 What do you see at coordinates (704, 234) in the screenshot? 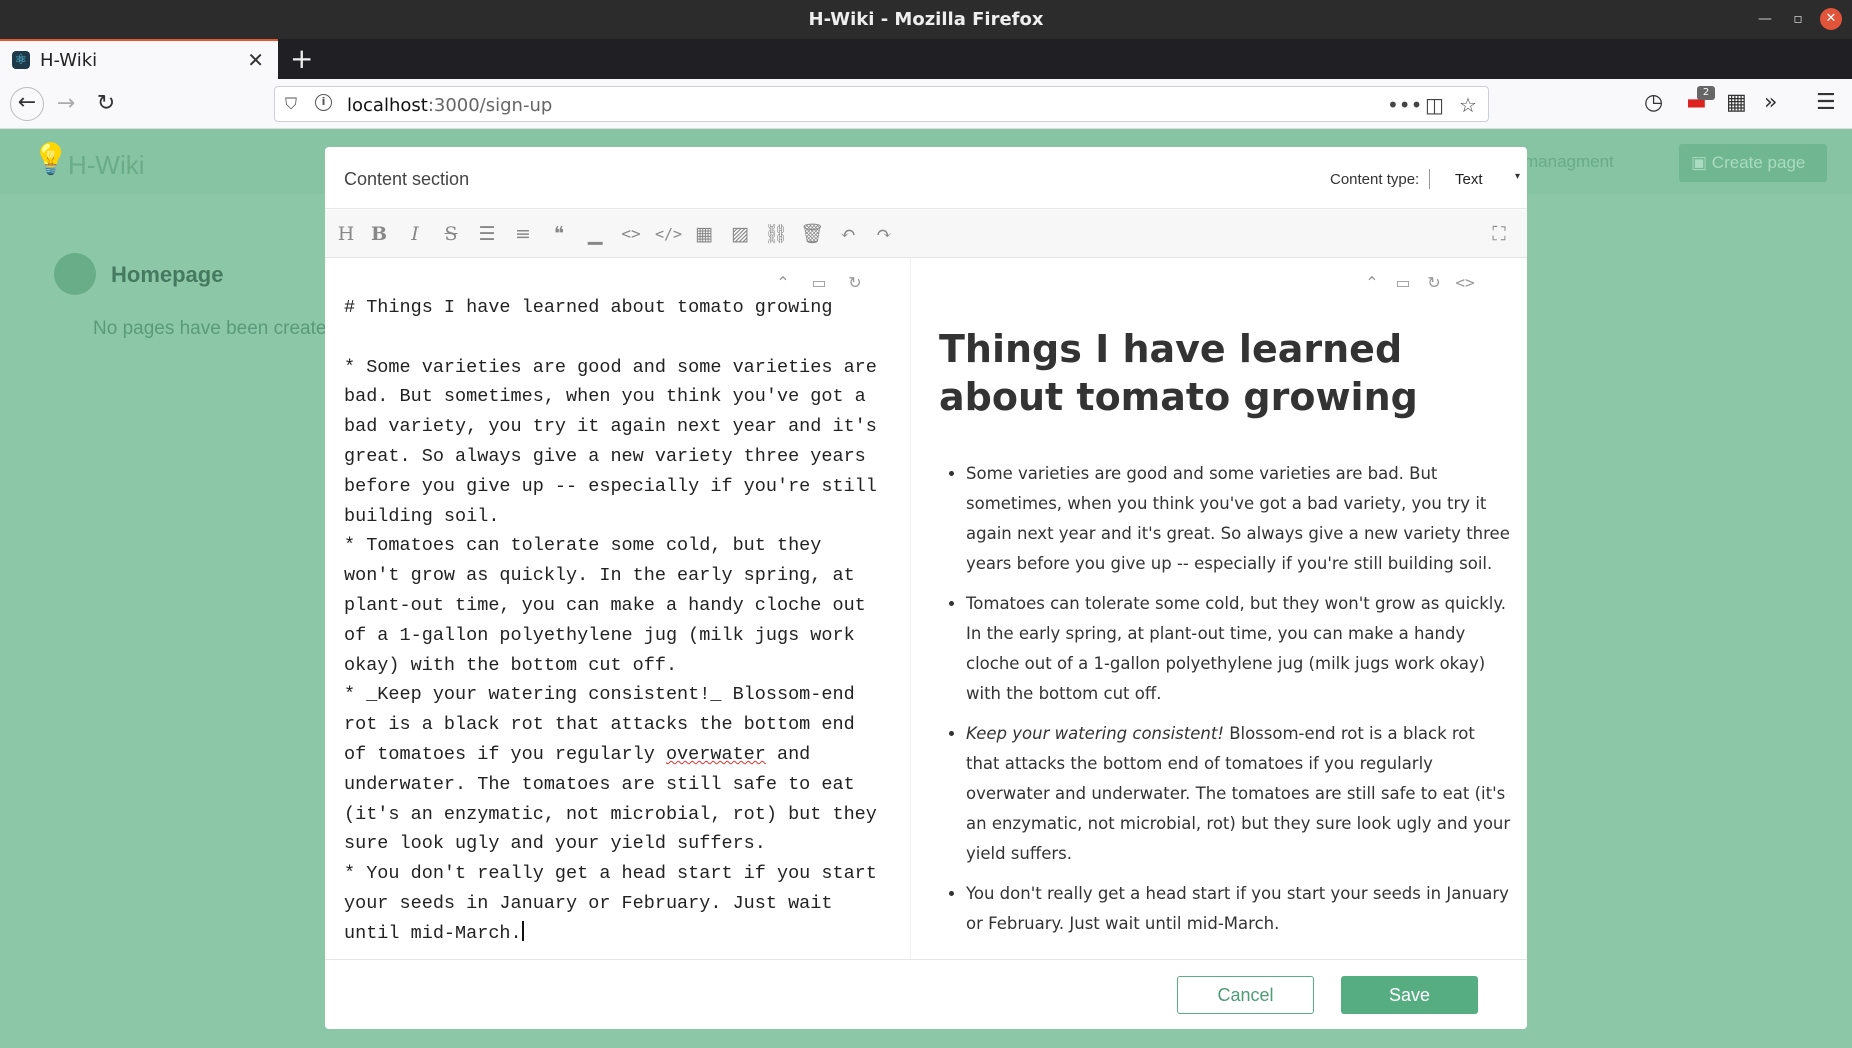
I see `table-icon: ▦` at bounding box center [704, 234].